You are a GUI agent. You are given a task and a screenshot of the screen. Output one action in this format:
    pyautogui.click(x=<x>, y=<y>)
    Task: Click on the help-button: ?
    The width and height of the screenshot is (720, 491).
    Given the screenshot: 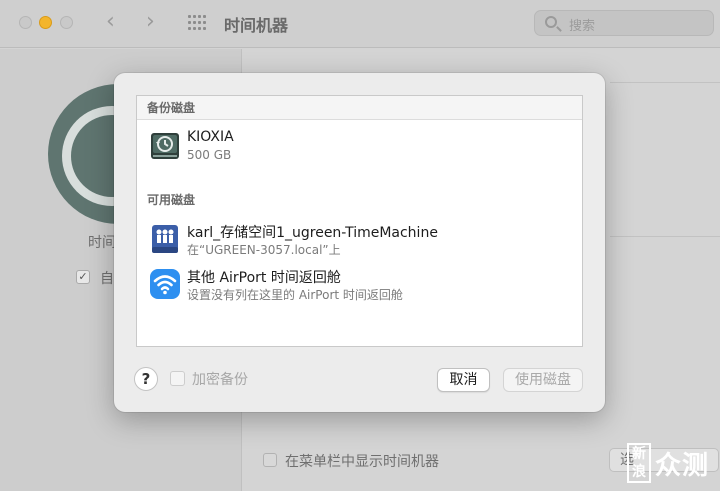 What is the action you would take?
    pyautogui.click(x=146, y=379)
    